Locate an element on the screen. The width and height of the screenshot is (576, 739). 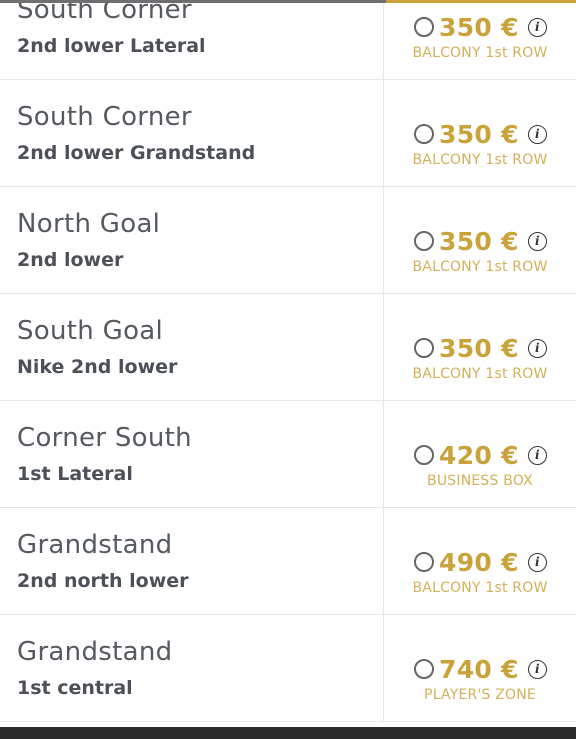
seat-category: BUSINESS BOX is located at coordinates (480, 481).